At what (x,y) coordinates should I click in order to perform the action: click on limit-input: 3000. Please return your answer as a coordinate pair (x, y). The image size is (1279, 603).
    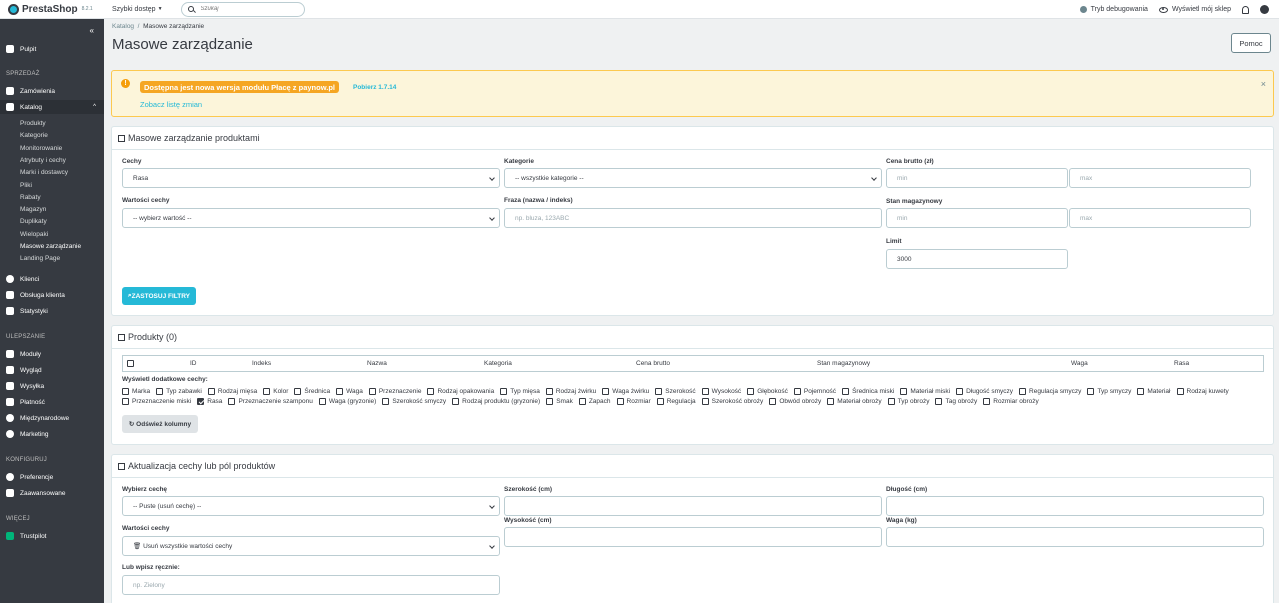
    Looking at the image, I should click on (977, 259).